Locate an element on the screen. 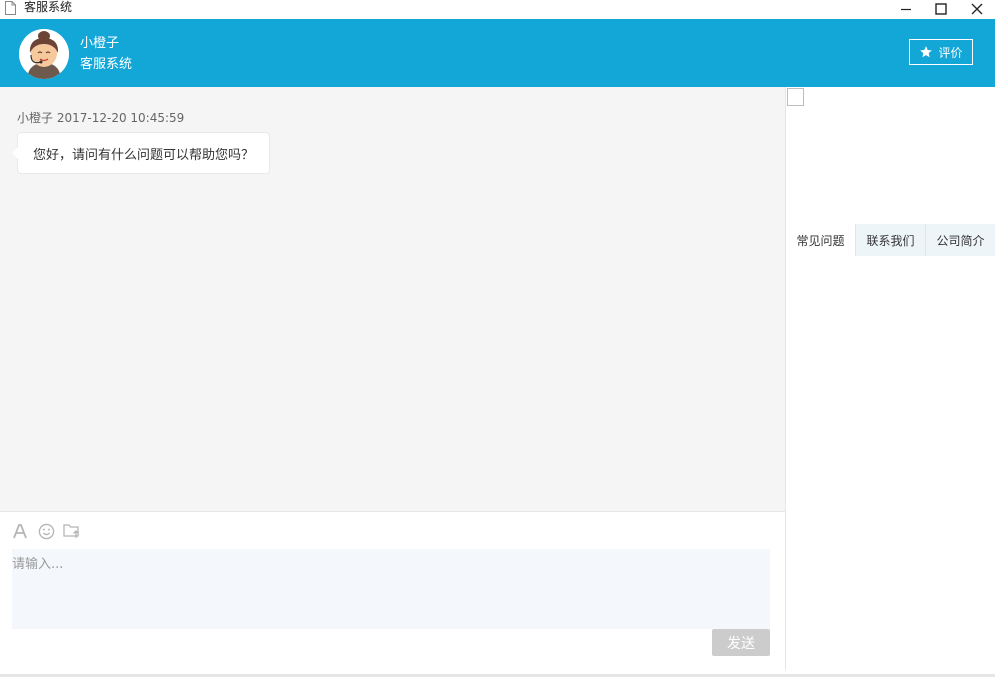 This screenshot has height=677, width=995. tab-faq: 常见问题 is located at coordinates (820, 240).